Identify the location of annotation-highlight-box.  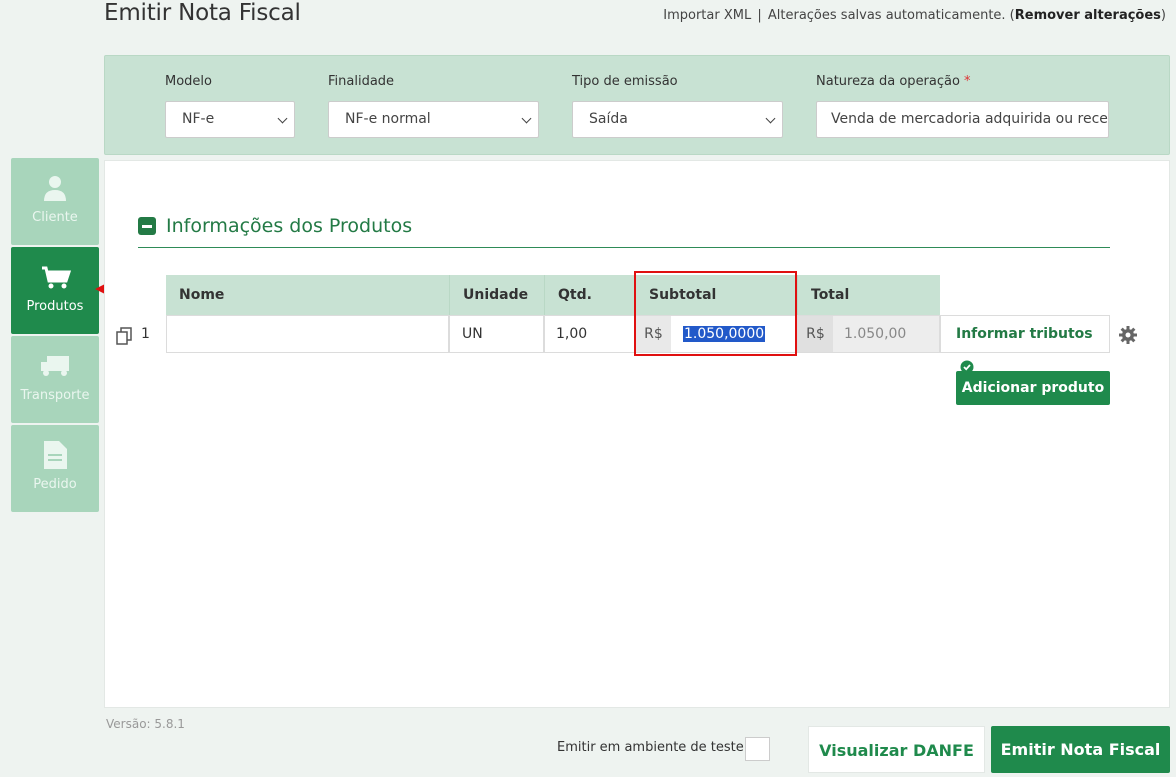
(715, 313).